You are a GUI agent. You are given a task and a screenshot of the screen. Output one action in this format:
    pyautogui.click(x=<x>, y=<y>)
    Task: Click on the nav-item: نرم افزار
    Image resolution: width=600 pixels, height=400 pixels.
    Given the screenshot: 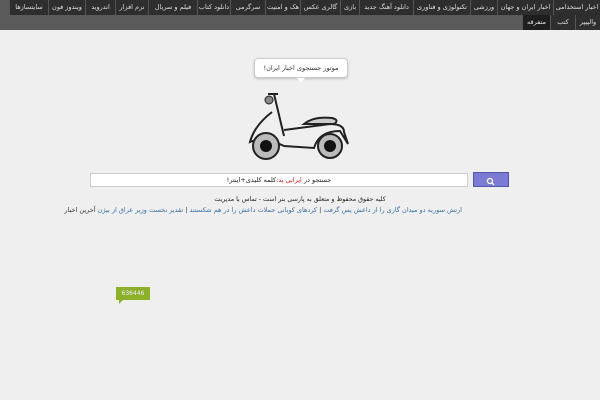 What is the action you would take?
    pyautogui.click(x=131, y=7)
    